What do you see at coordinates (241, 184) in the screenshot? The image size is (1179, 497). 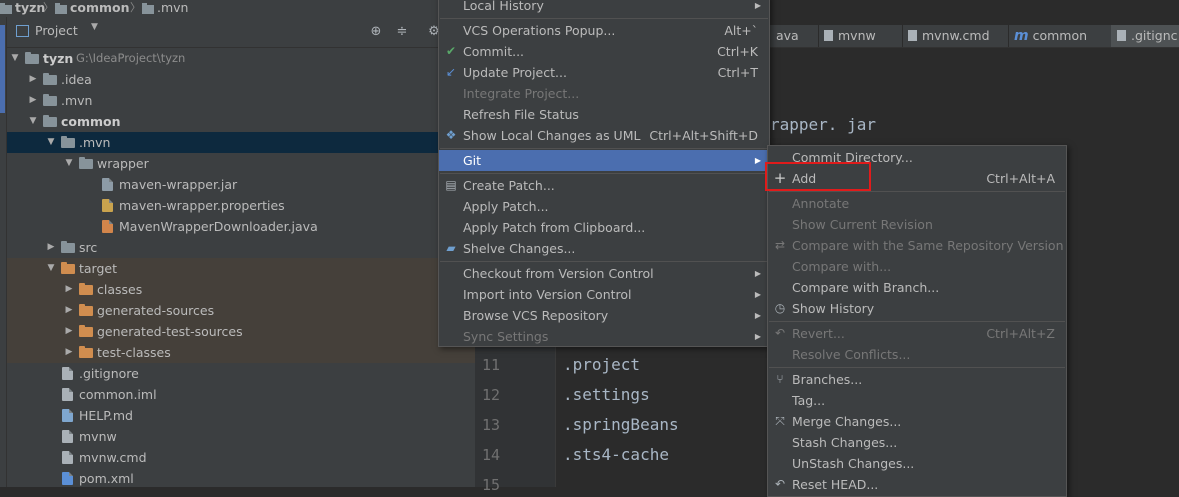 I see `tree-item: maven-wrapper.jar` at bounding box center [241, 184].